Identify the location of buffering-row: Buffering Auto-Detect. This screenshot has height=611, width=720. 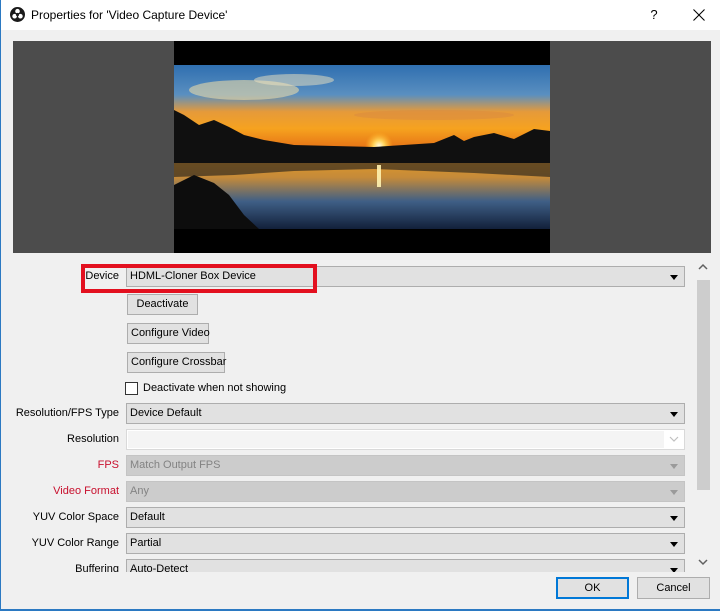
(347, 565).